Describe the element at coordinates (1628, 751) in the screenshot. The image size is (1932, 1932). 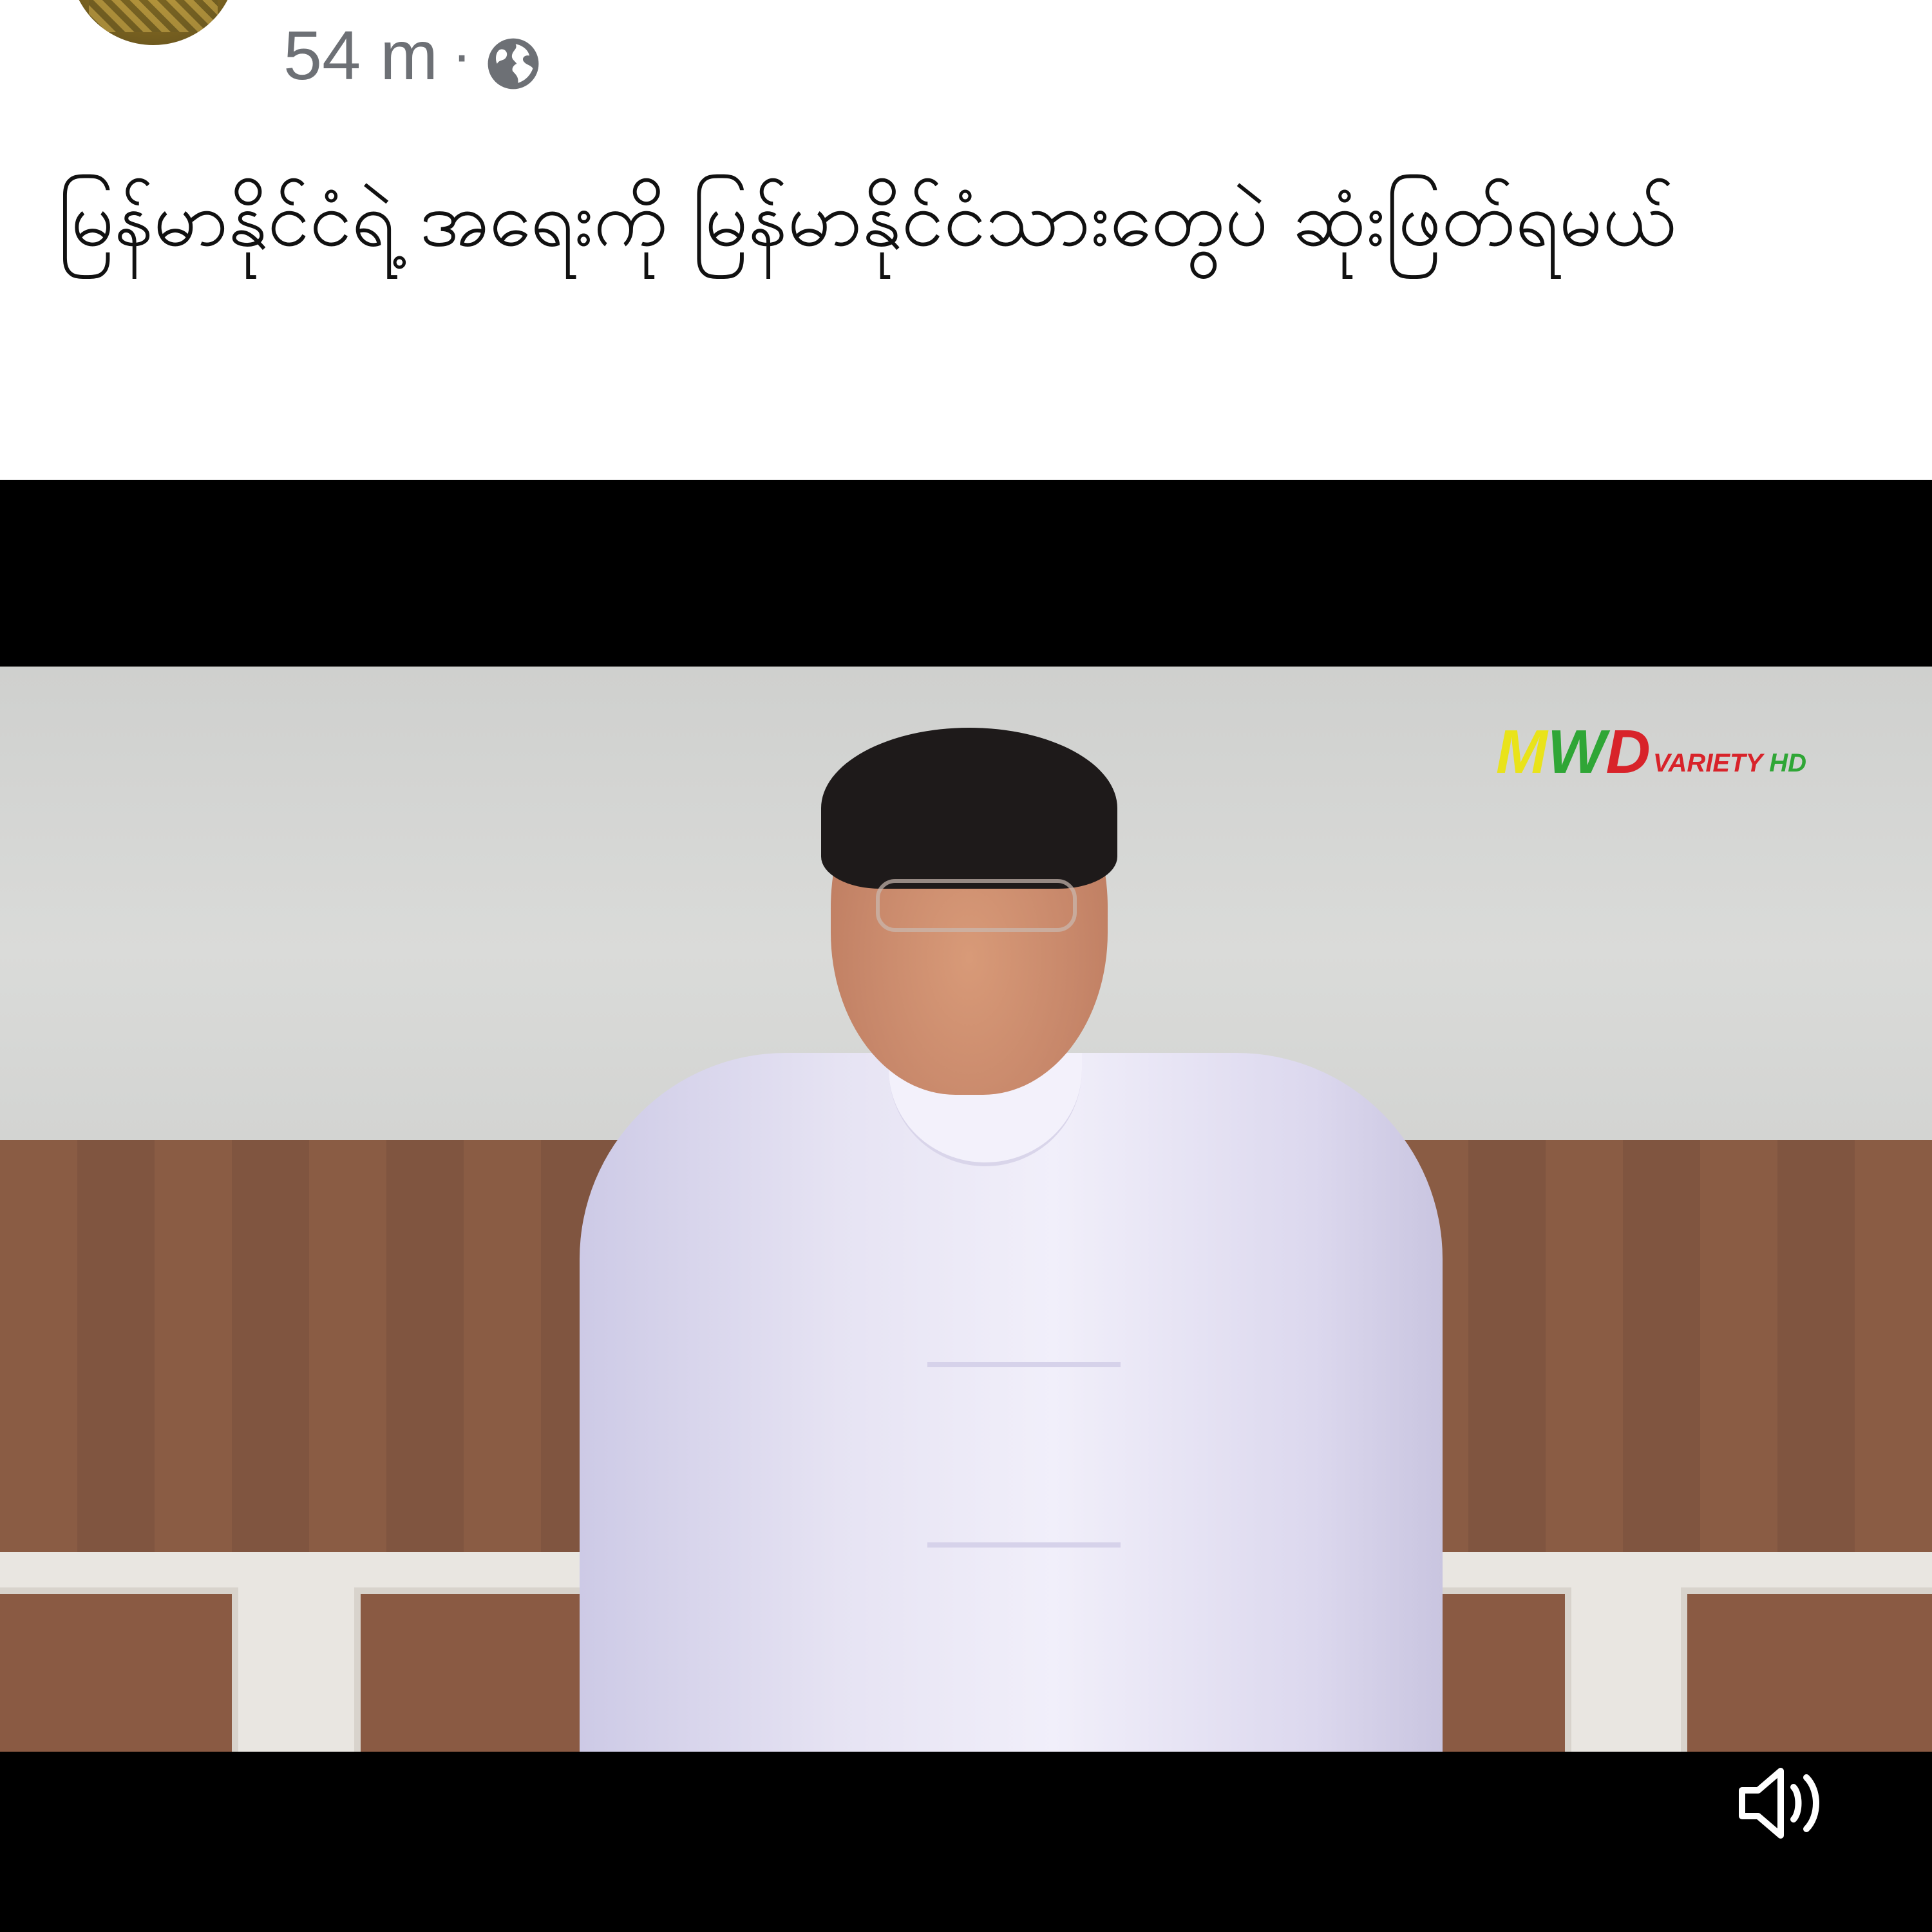
I see `watermark-letter-d: D` at that location.